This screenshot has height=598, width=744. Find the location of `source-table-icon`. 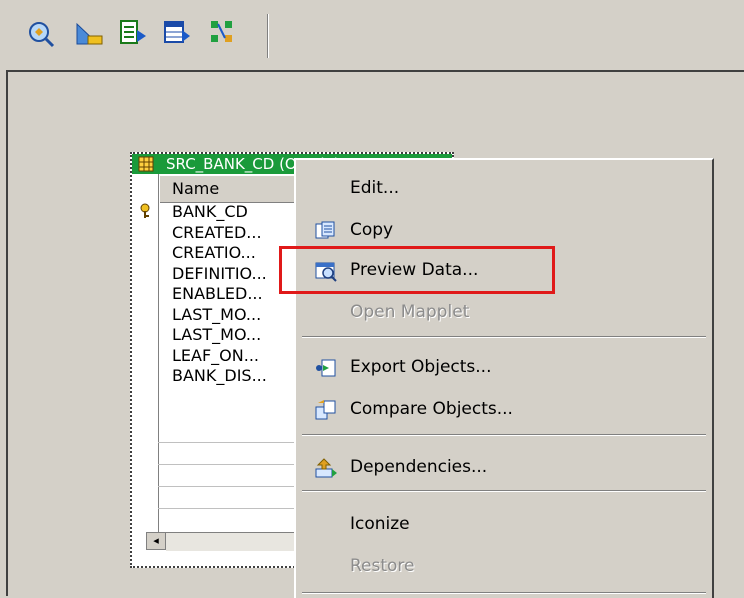

source-table-icon is located at coordinates (146, 164).